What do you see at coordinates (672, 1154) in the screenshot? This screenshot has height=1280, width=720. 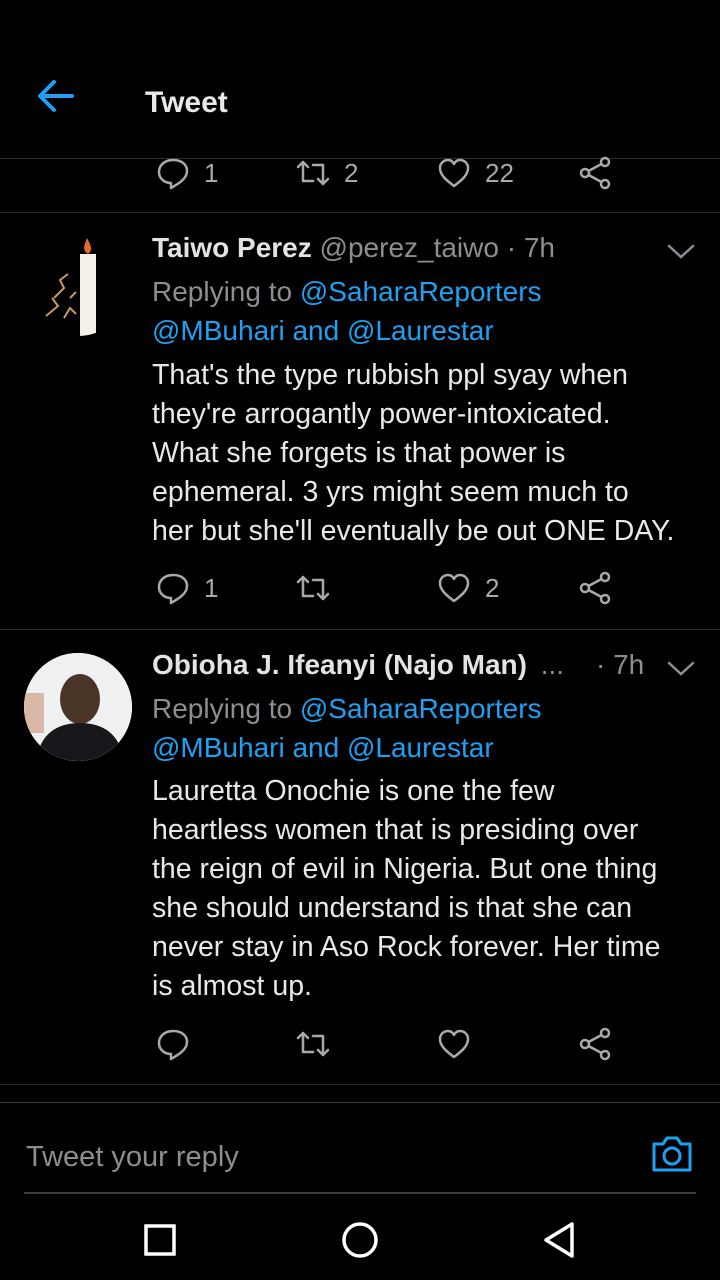 I see `camera-icon` at bounding box center [672, 1154].